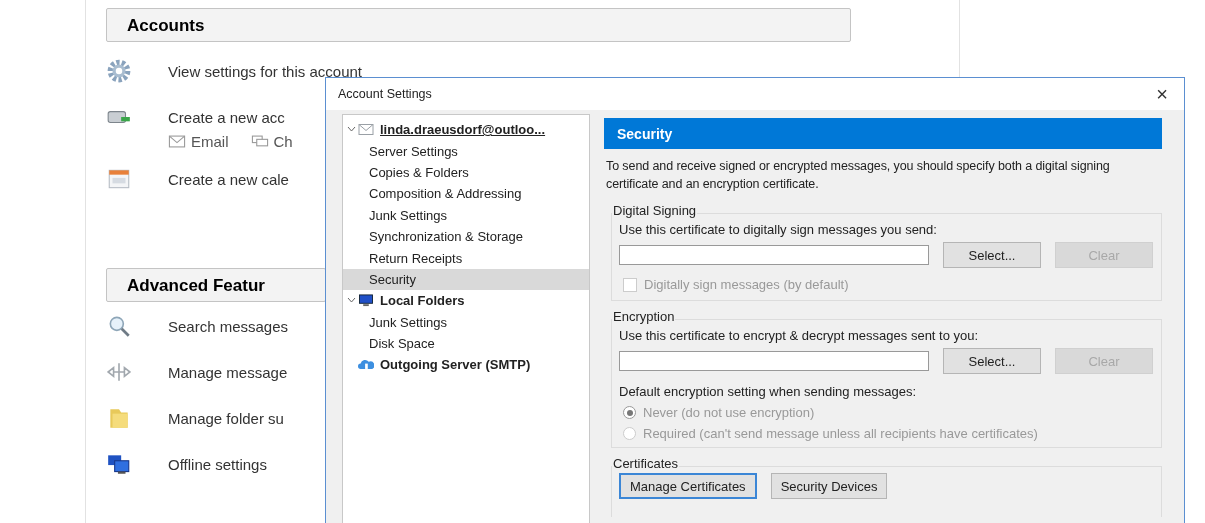 This screenshot has width=1205, height=523. What do you see at coordinates (466, 236) in the screenshot?
I see `tree-item: Synchronization & Storage` at bounding box center [466, 236].